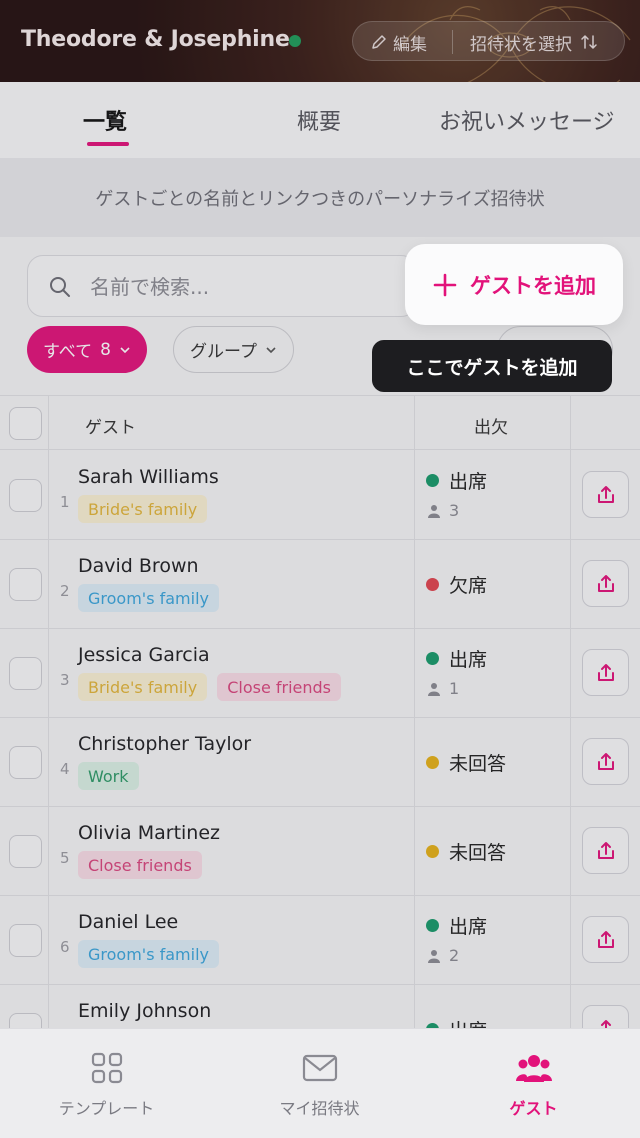  I want to click on party-count: 3, so click(454, 510).